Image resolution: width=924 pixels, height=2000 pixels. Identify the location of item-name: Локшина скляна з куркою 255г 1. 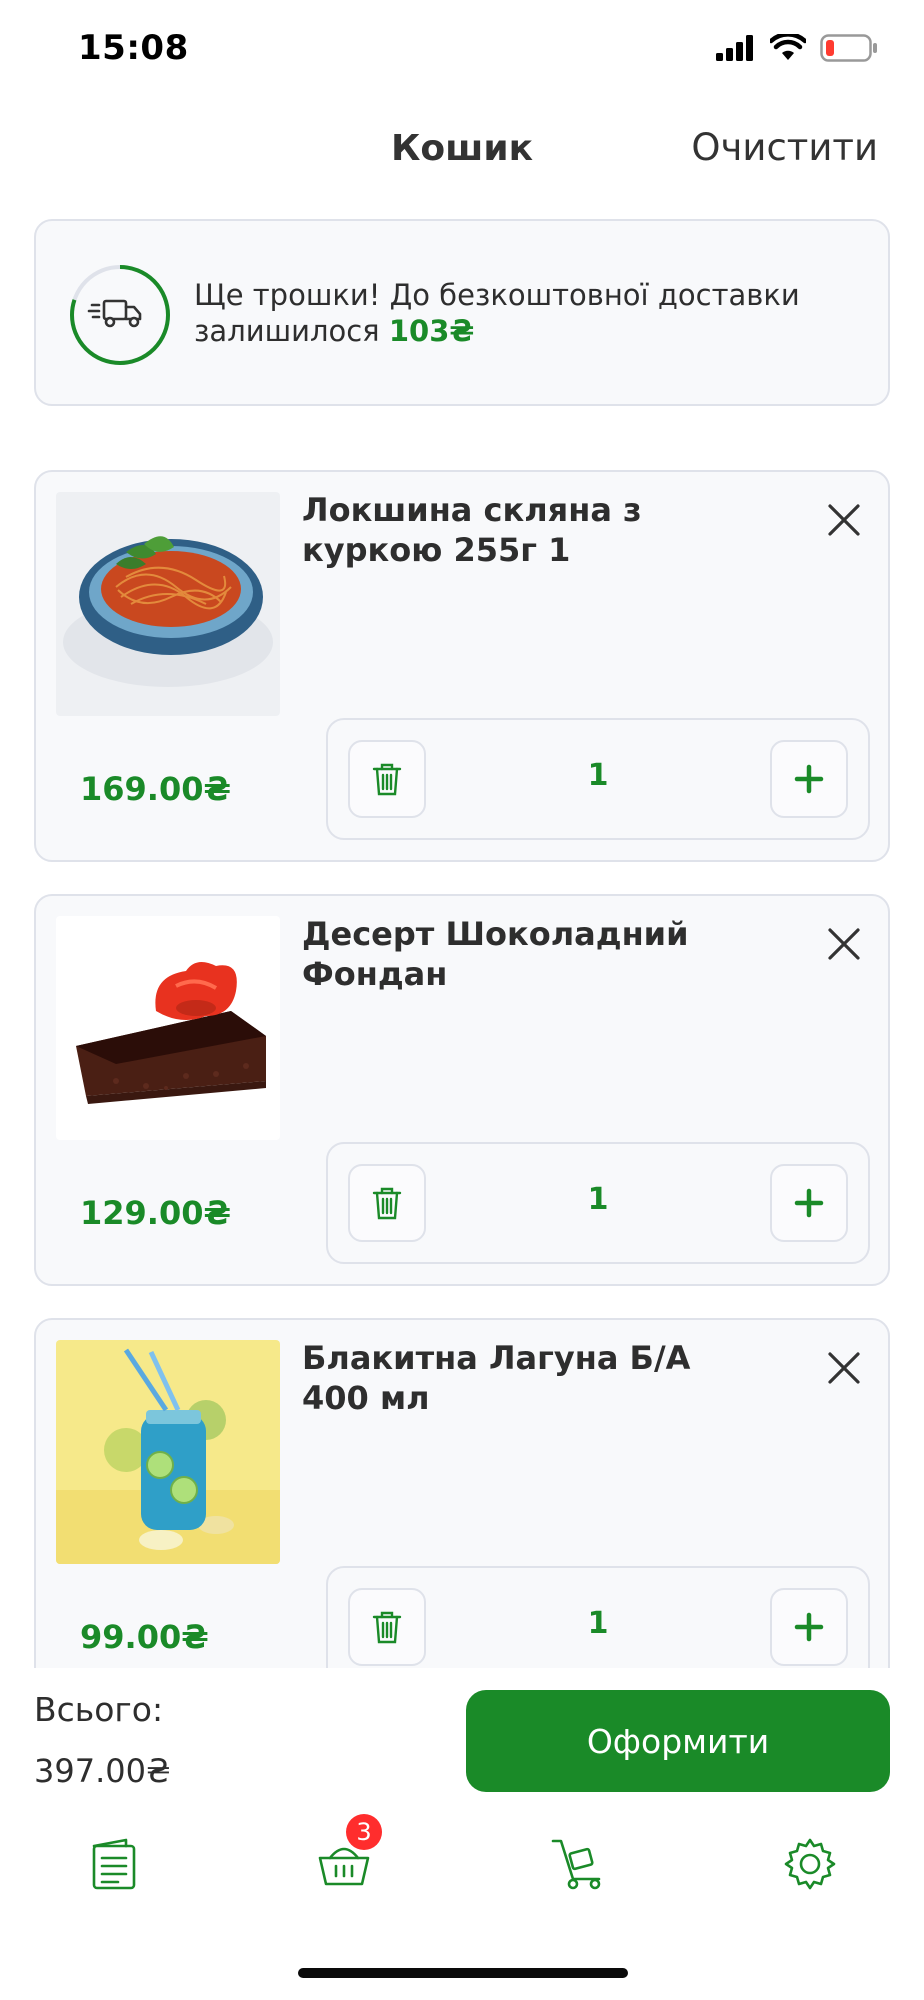
(472, 530).